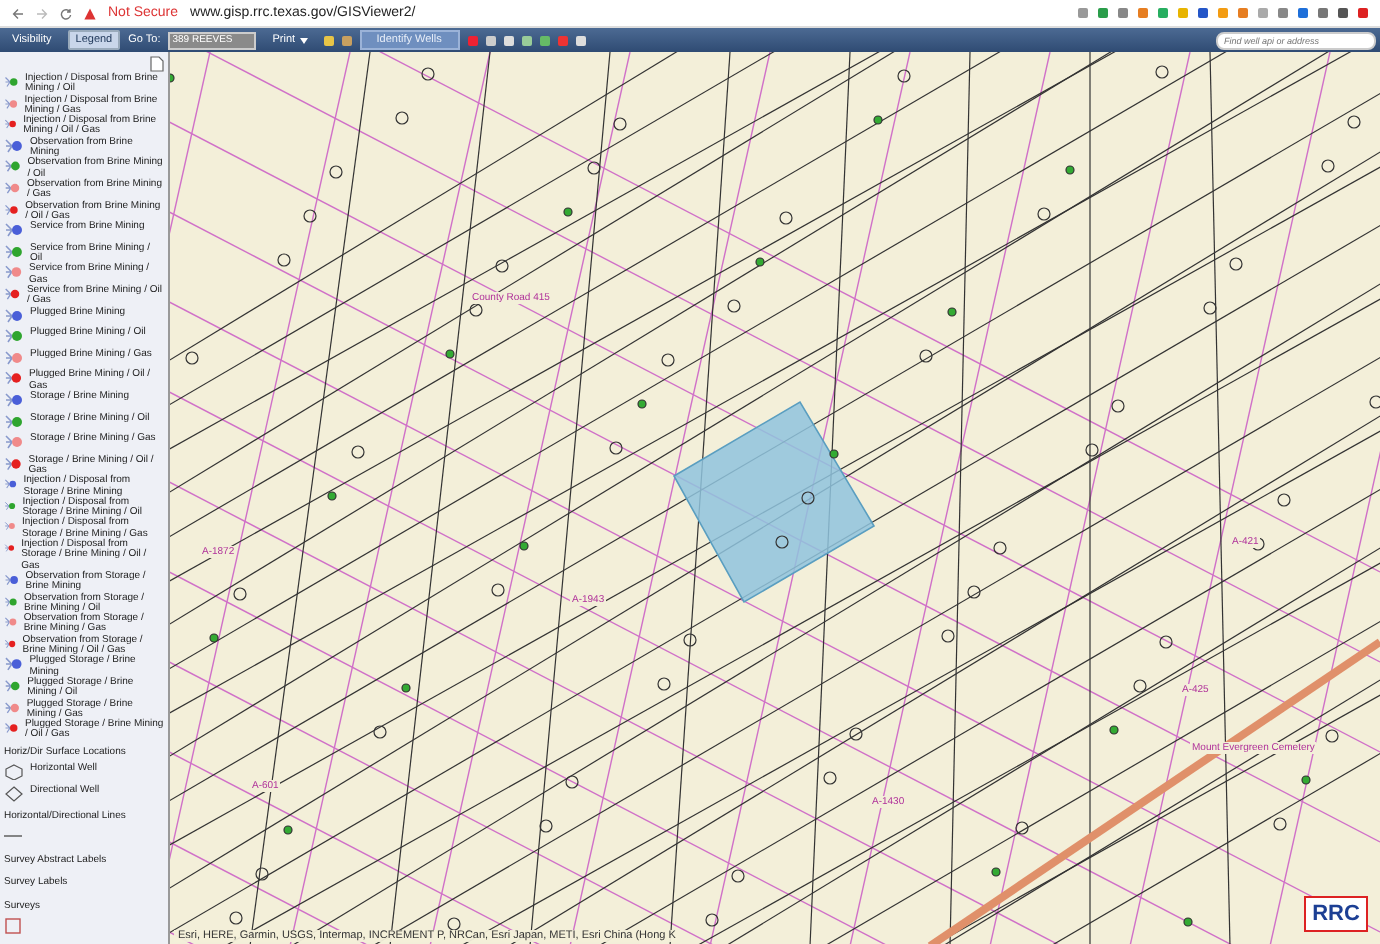 Image resolution: width=1380 pixels, height=944 pixels. What do you see at coordinates (303, 40) in the screenshot?
I see `caret-icon` at bounding box center [303, 40].